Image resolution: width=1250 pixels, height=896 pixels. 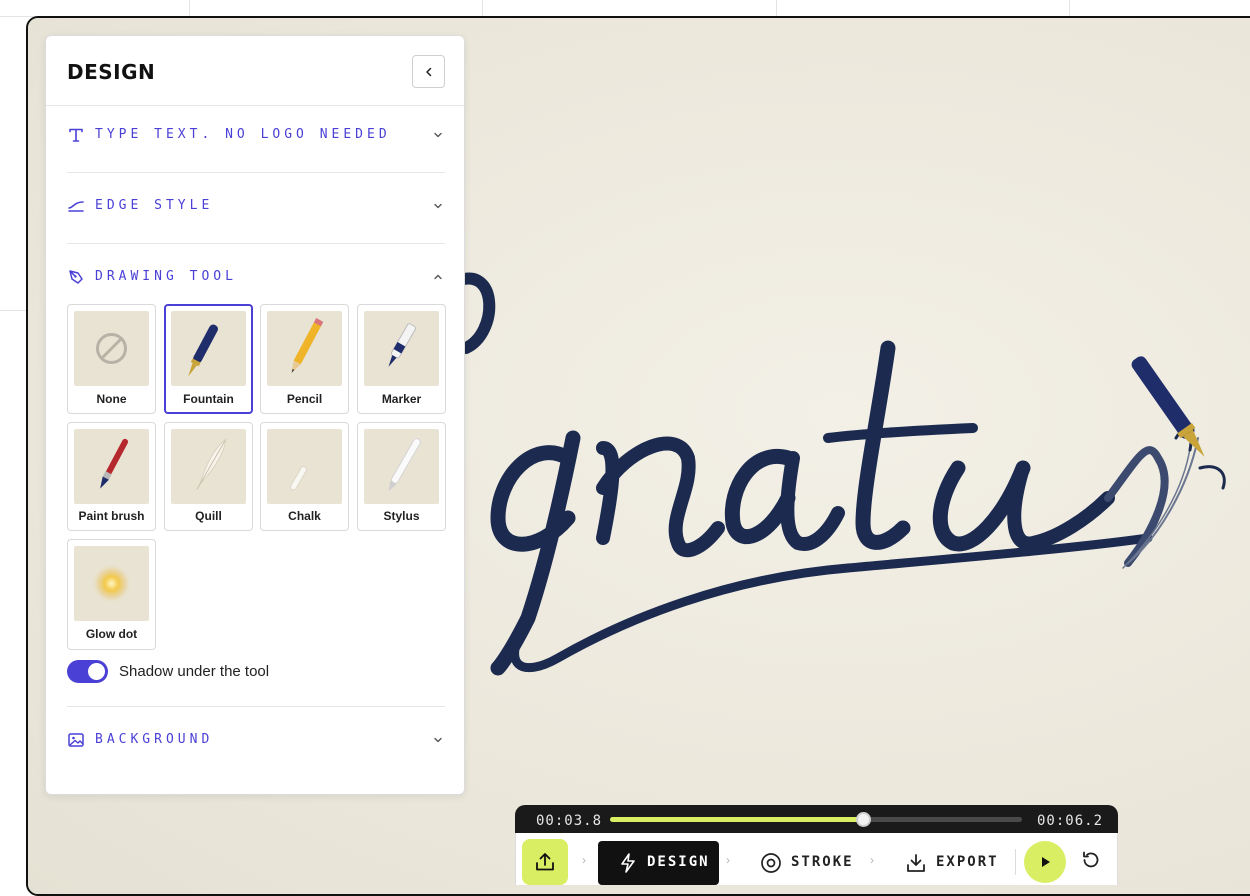 I want to click on step-export: EXPORT, so click(x=955, y=863).